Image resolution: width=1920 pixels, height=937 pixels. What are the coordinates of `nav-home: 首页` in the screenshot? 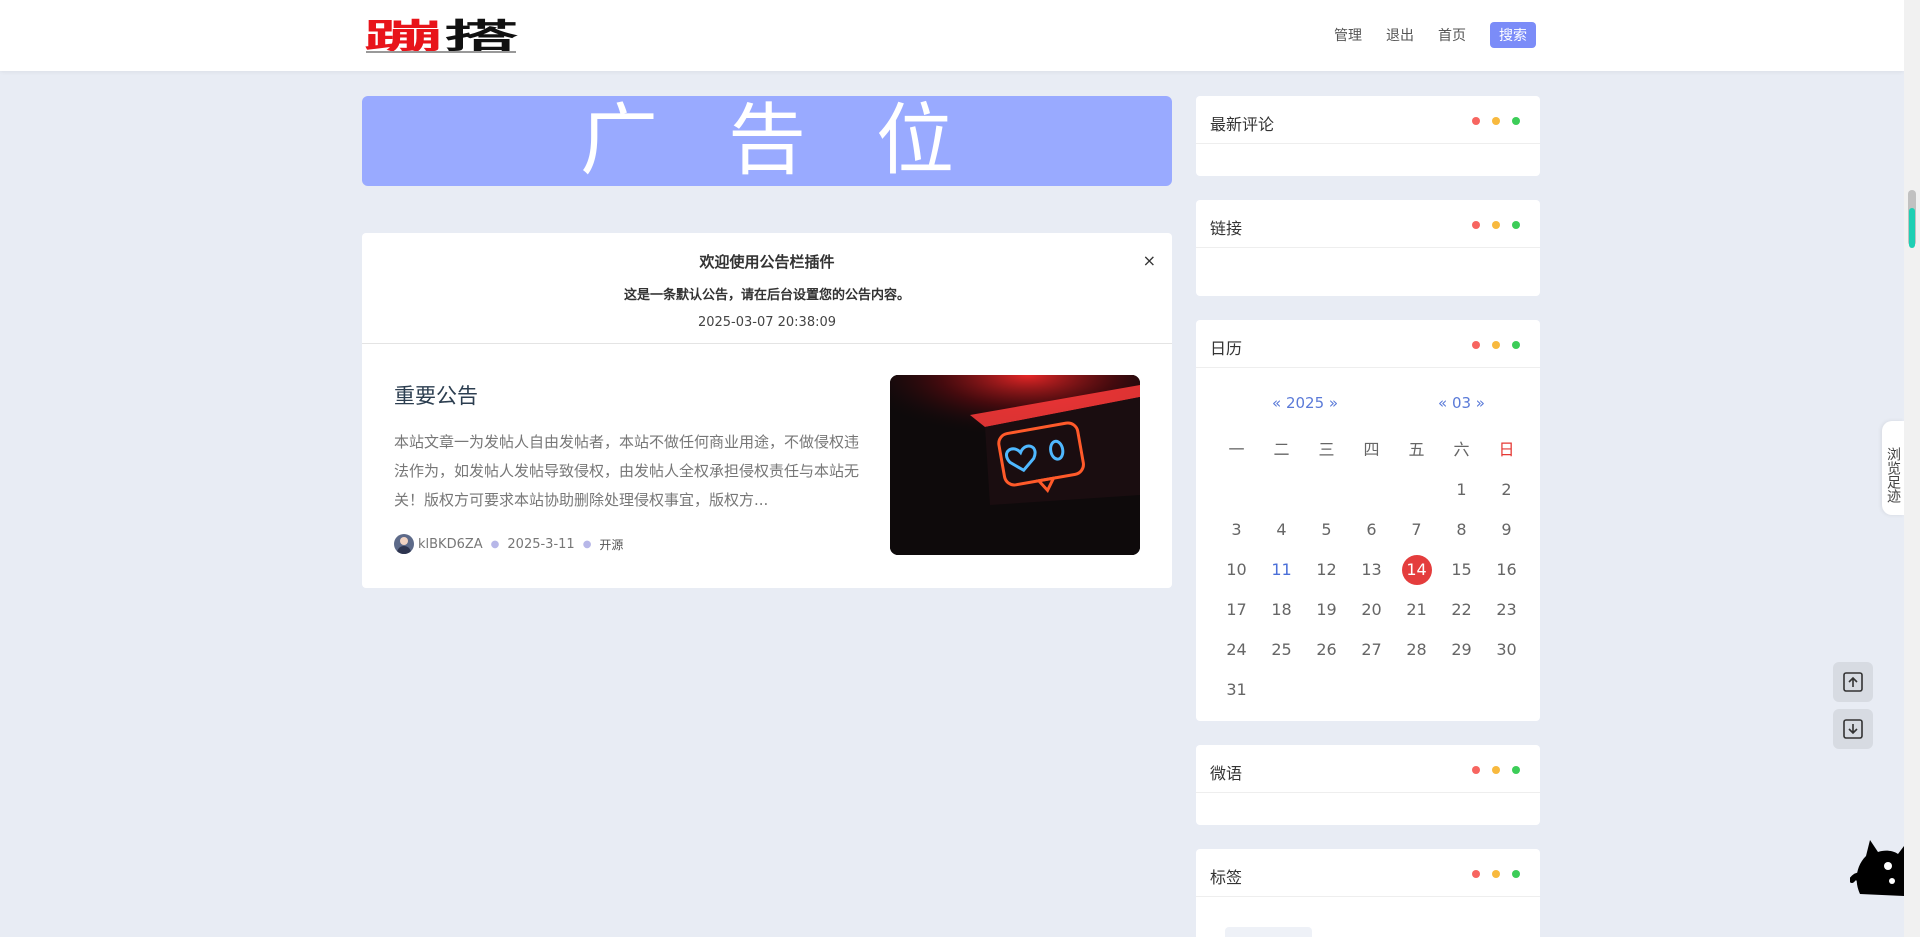 It's located at (1452, 35).